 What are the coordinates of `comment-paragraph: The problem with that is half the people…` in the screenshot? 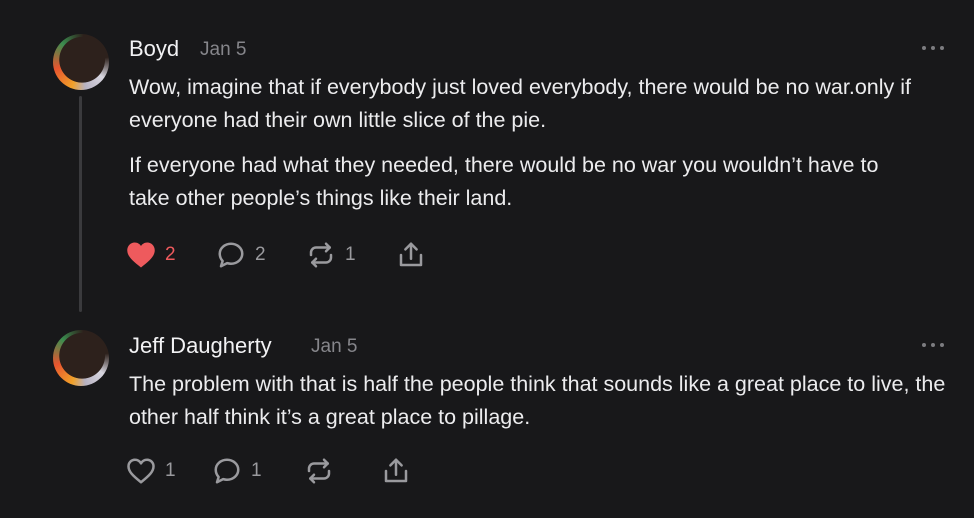 It's located at (537, 400).